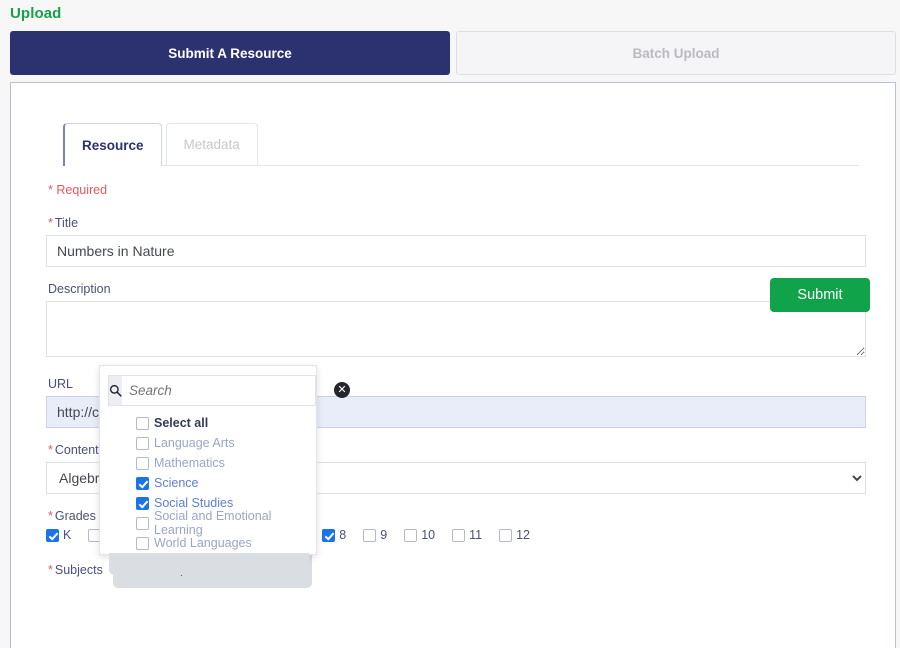 The image size is (900, 648). What do you see at coordinates (50, 223) in the screenshot?
I see `required-star-title: *` at bounding box center [50, 223].